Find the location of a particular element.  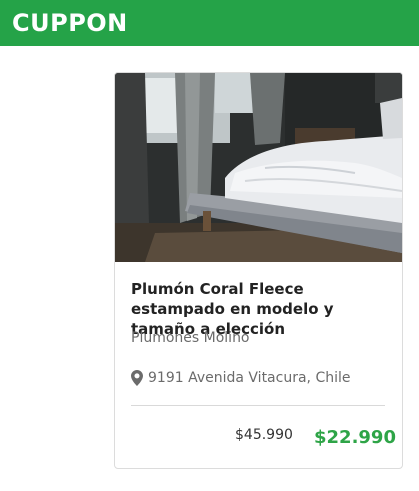

map-pin-icon is located at coordinates (137, 378).